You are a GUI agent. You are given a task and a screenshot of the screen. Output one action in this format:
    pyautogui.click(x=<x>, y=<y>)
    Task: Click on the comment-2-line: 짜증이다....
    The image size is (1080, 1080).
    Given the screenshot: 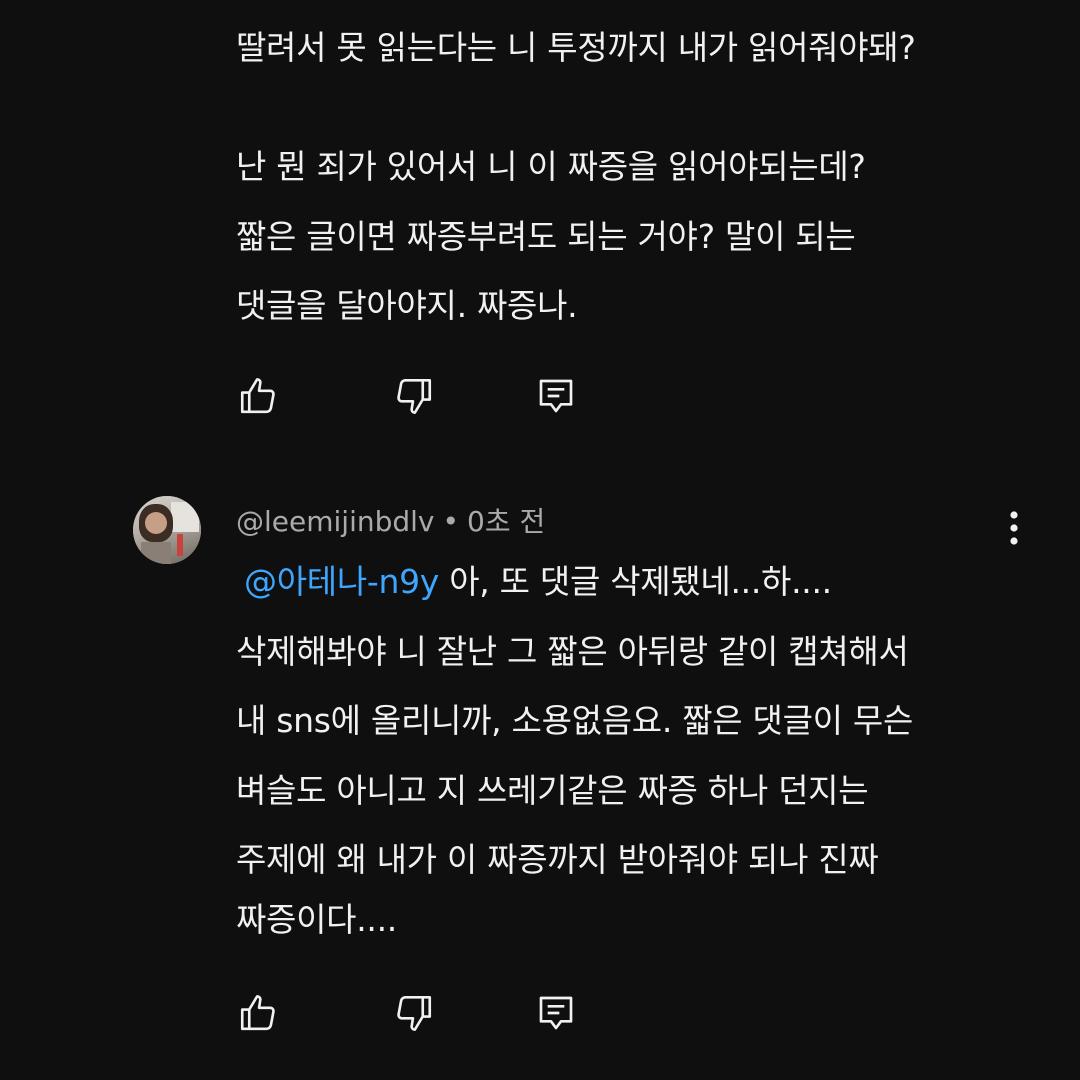 What is the action you would take?
    pyautogui.click(x=316, y=919)
    